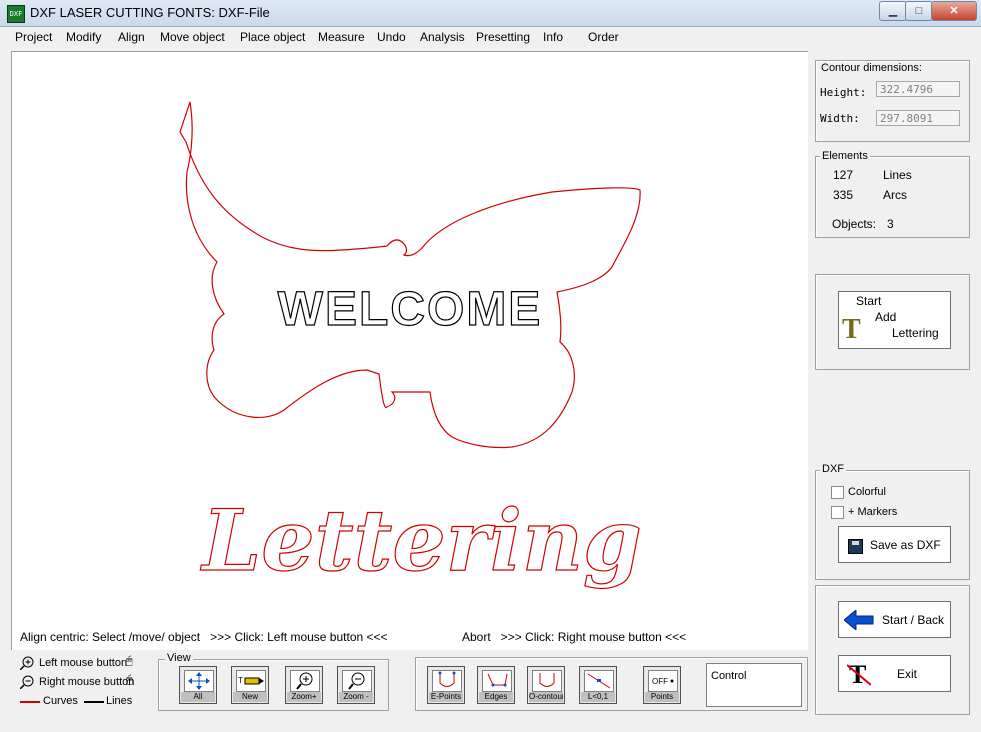 This screenshot has width=981, height=732. I want to click on zoom-in-icon, so click(305, 681).